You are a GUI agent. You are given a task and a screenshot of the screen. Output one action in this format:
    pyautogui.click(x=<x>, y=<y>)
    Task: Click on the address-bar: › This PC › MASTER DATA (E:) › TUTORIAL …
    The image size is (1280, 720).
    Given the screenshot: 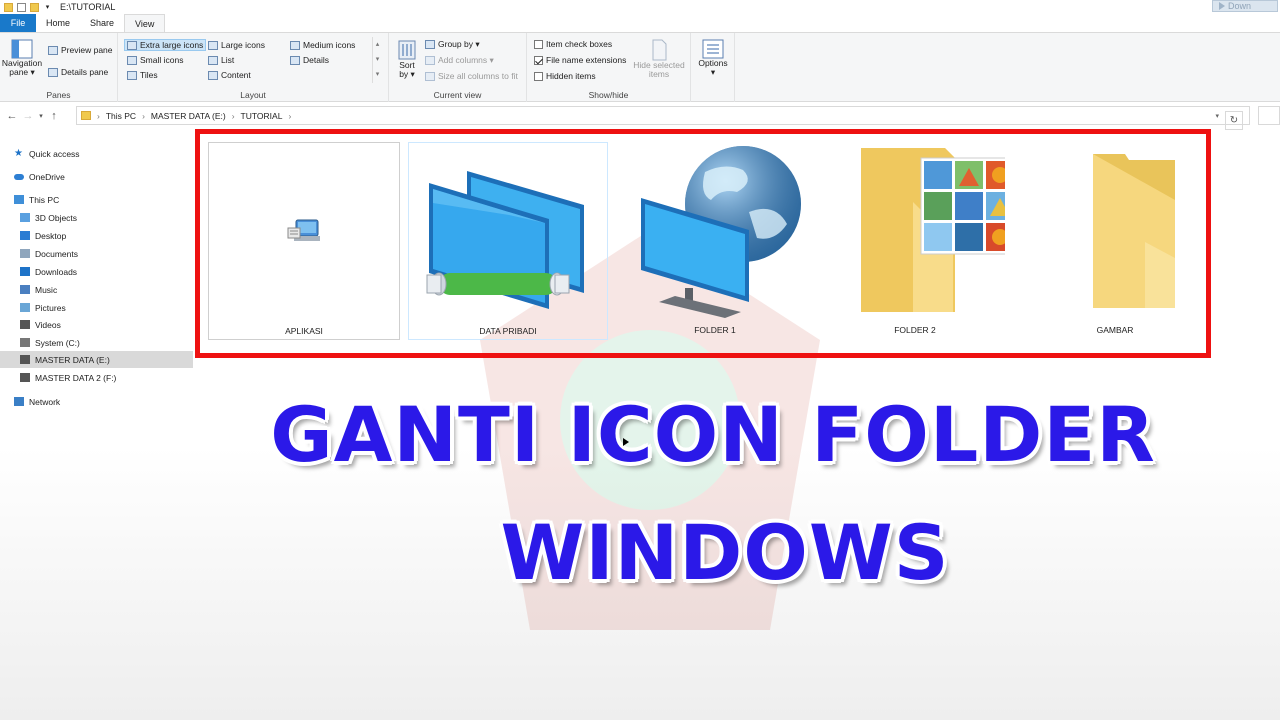 What is the action you would take?
    pyautogui.click(x=663, y=118)
    